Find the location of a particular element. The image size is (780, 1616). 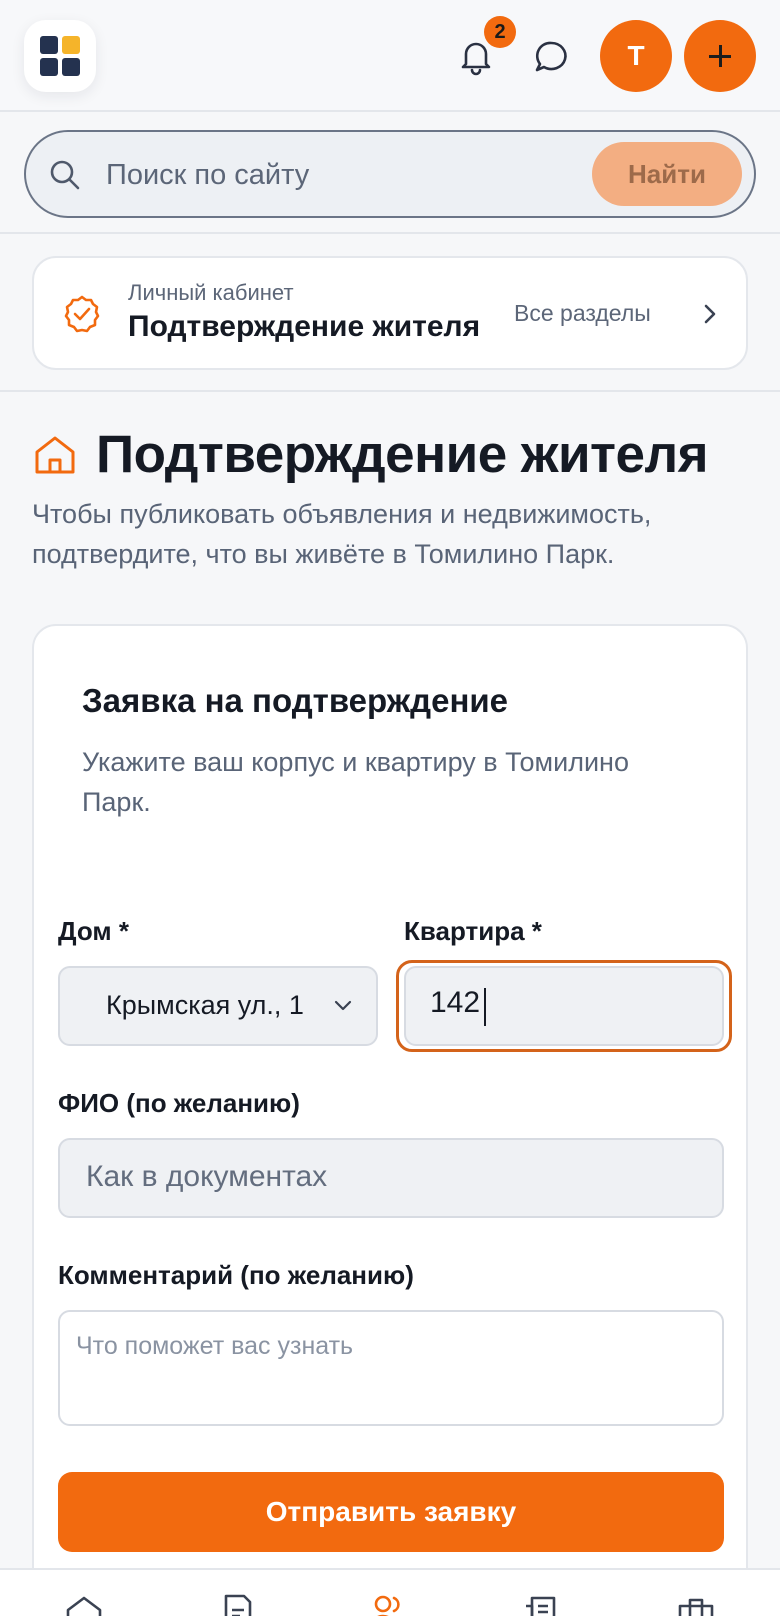

chevron-right-icon is located at coordinates (710, 314).